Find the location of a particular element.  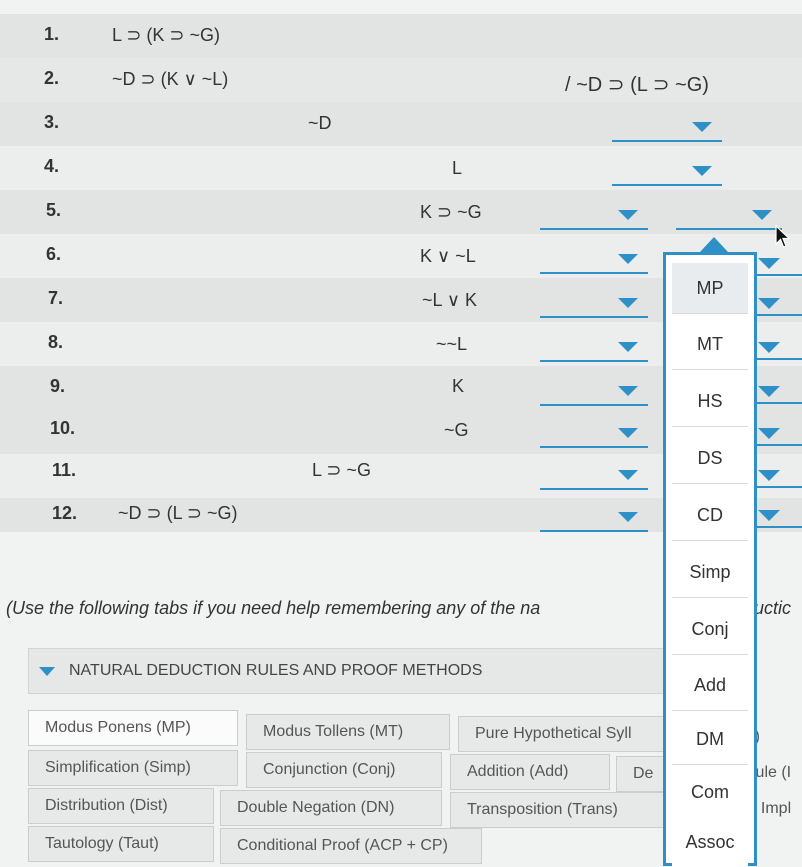

menu-option-dm: DM is located at coordinates (710, 739).